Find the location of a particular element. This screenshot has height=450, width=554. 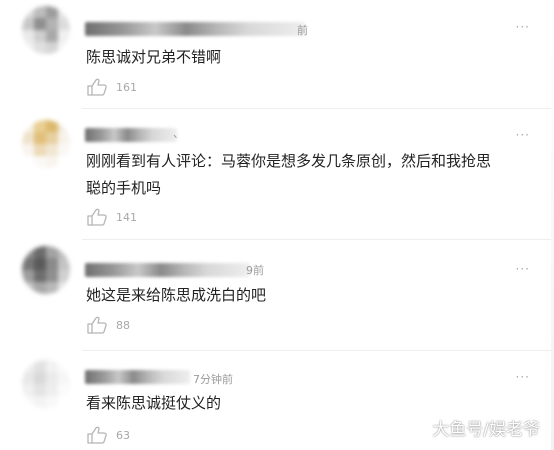

like-count: 141 is located at coordinates (126, 217).